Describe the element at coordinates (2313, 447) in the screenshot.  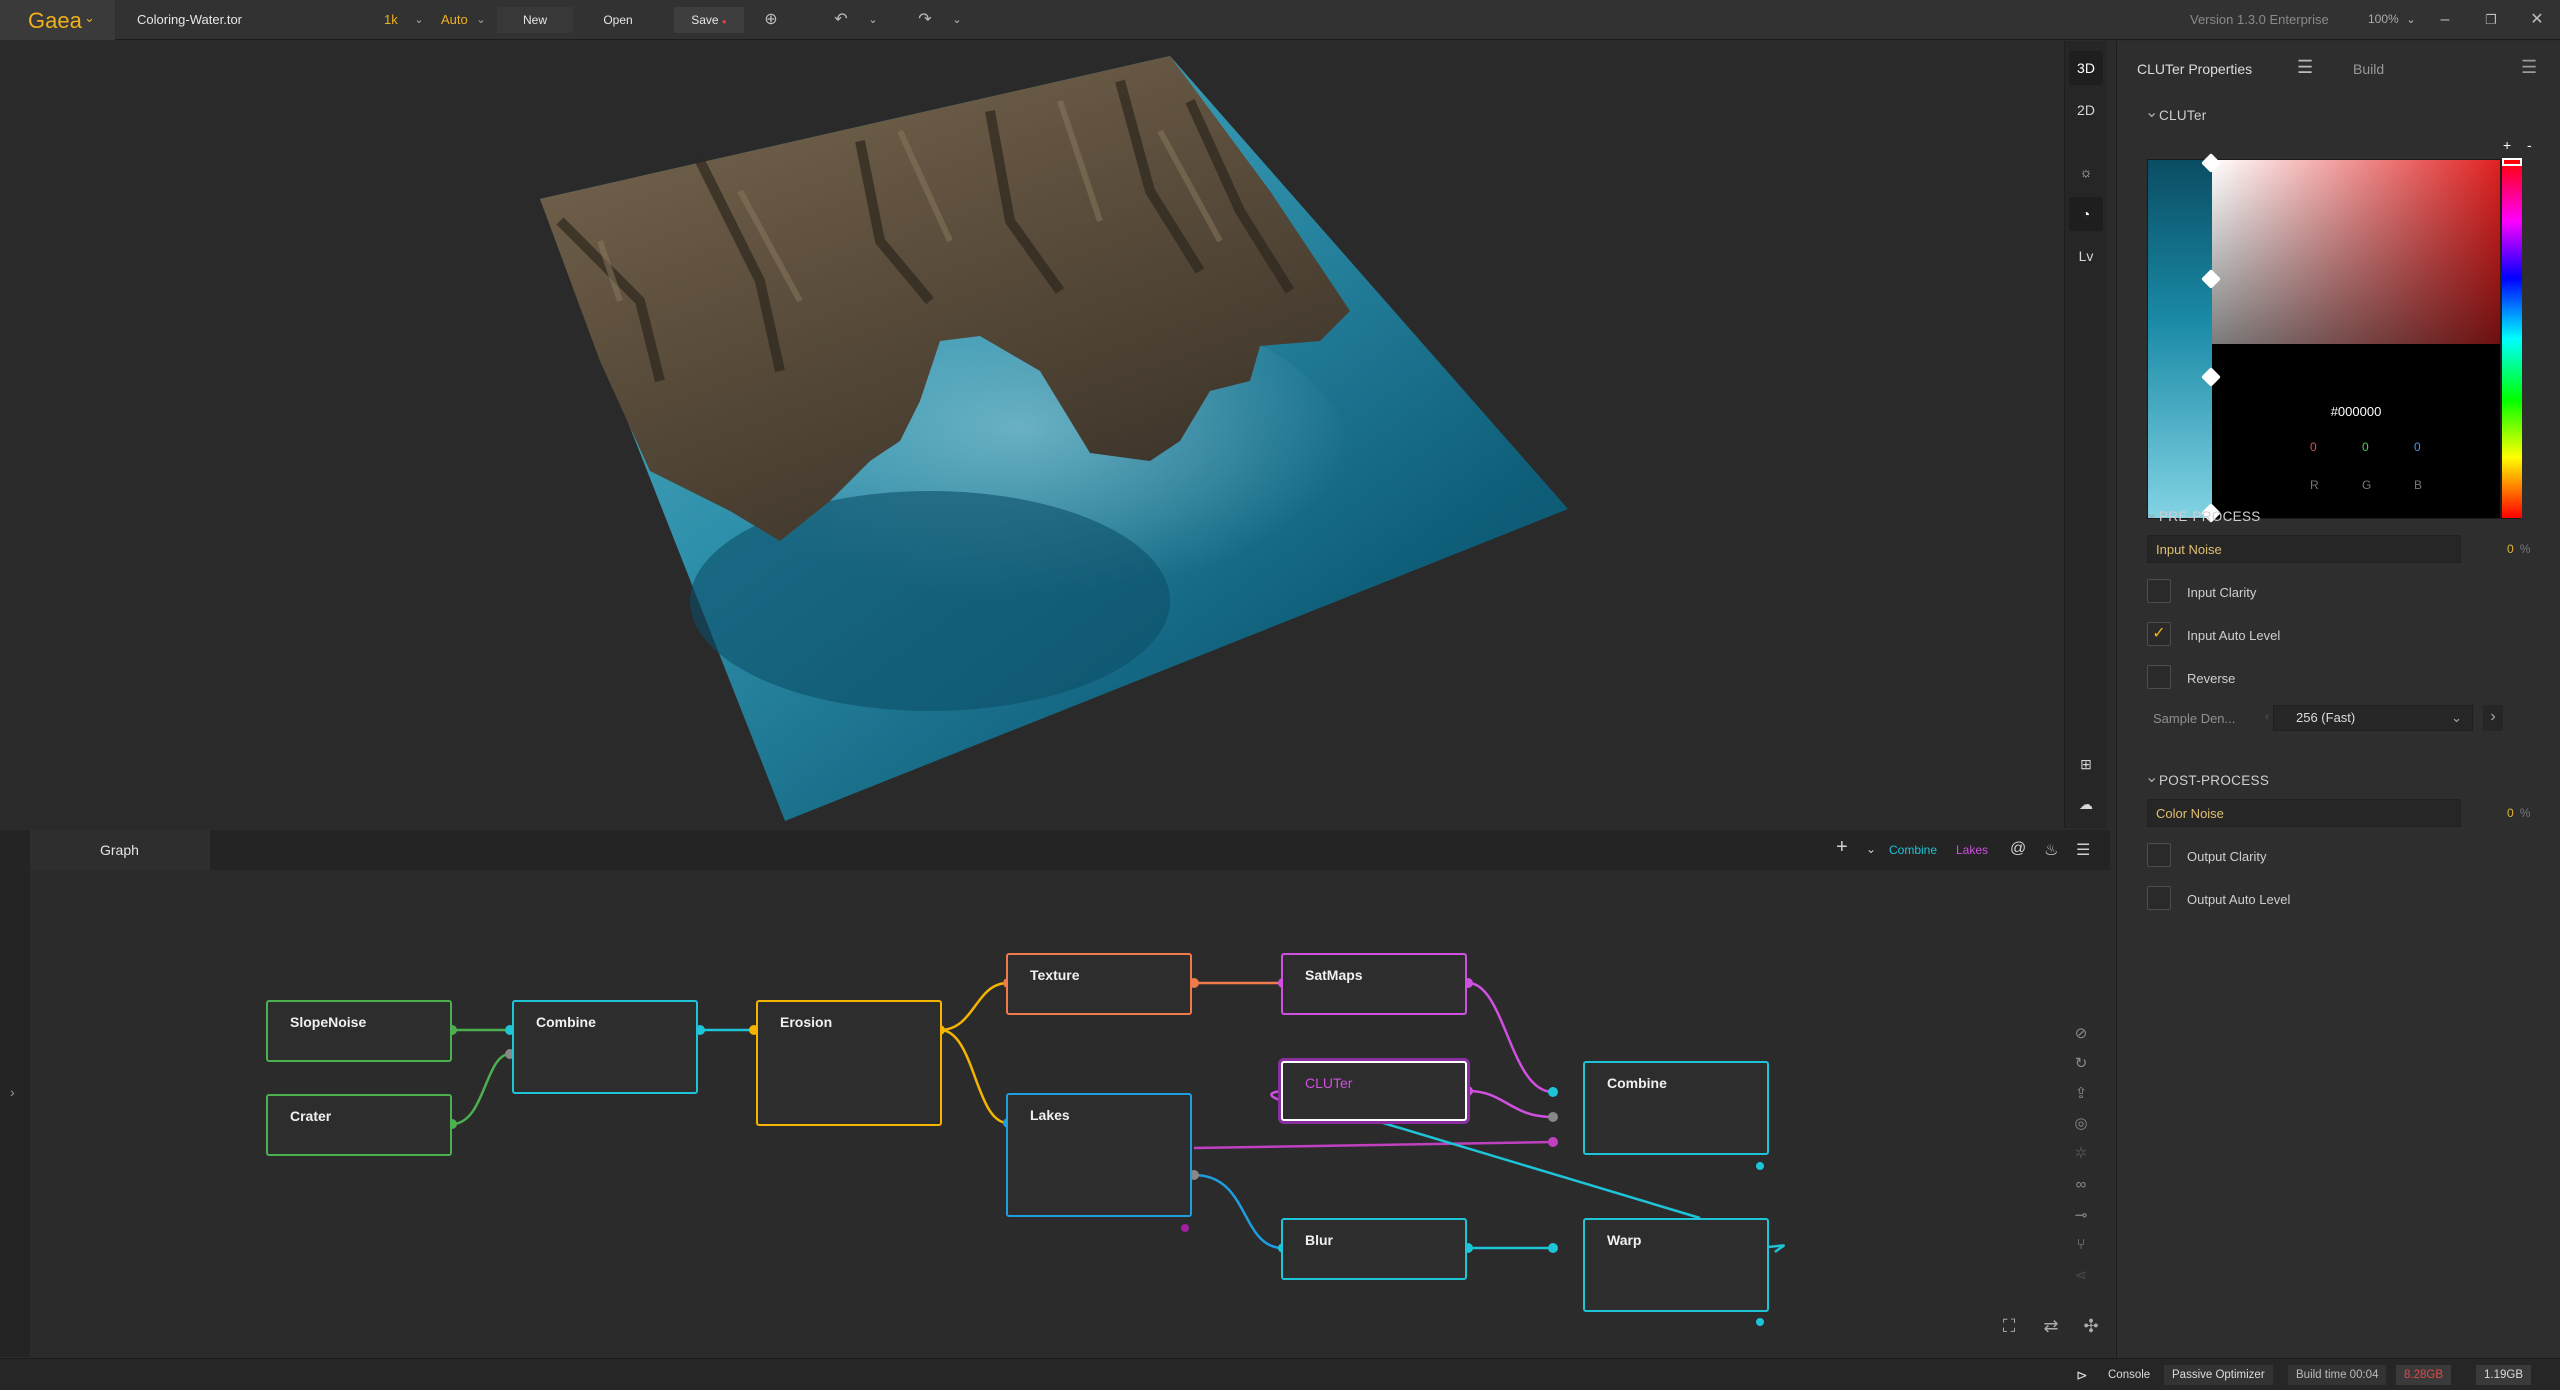
I see `red-value: 0` at that location.